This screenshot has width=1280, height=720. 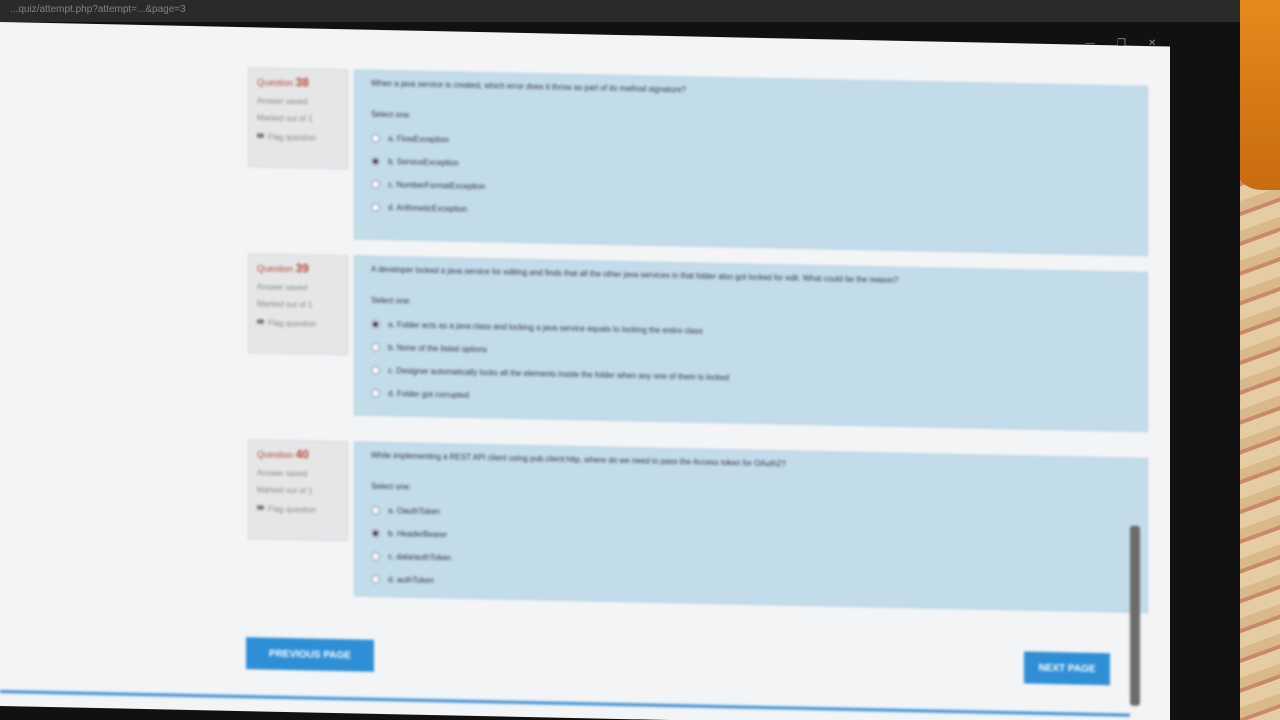 What do you see at coordinates (423, 162) in the screenshot?
I see `option-label: b. ServiceException` at bounding box center [423, 162].